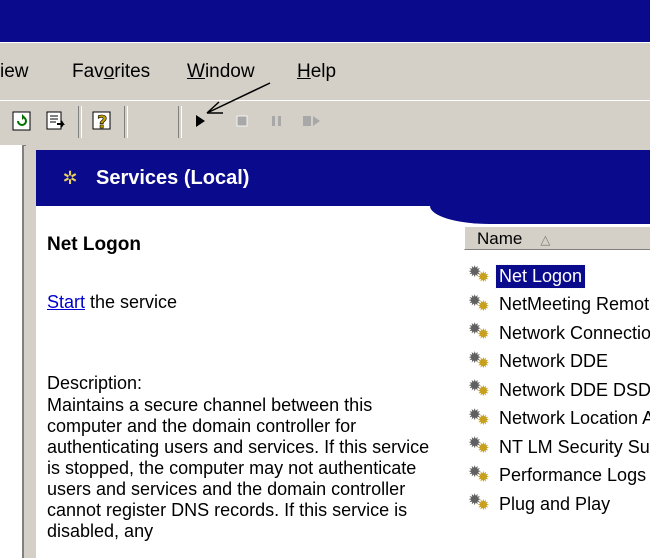 The width and height of the screenshot is (650, 558). I want to click on list-item: ✹✹ NetMeeting Remote Desktop Sharing, so click(557, 305).